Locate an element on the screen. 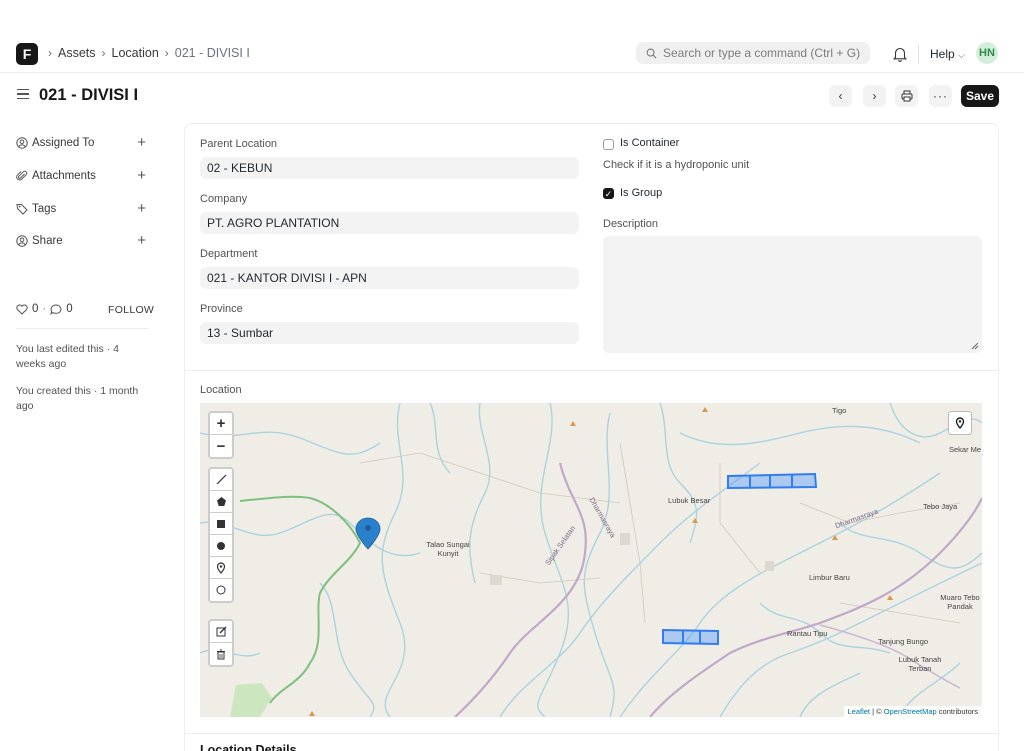 The image size is (1024, 751). polygon-icon is located at coordinates (221, 501).